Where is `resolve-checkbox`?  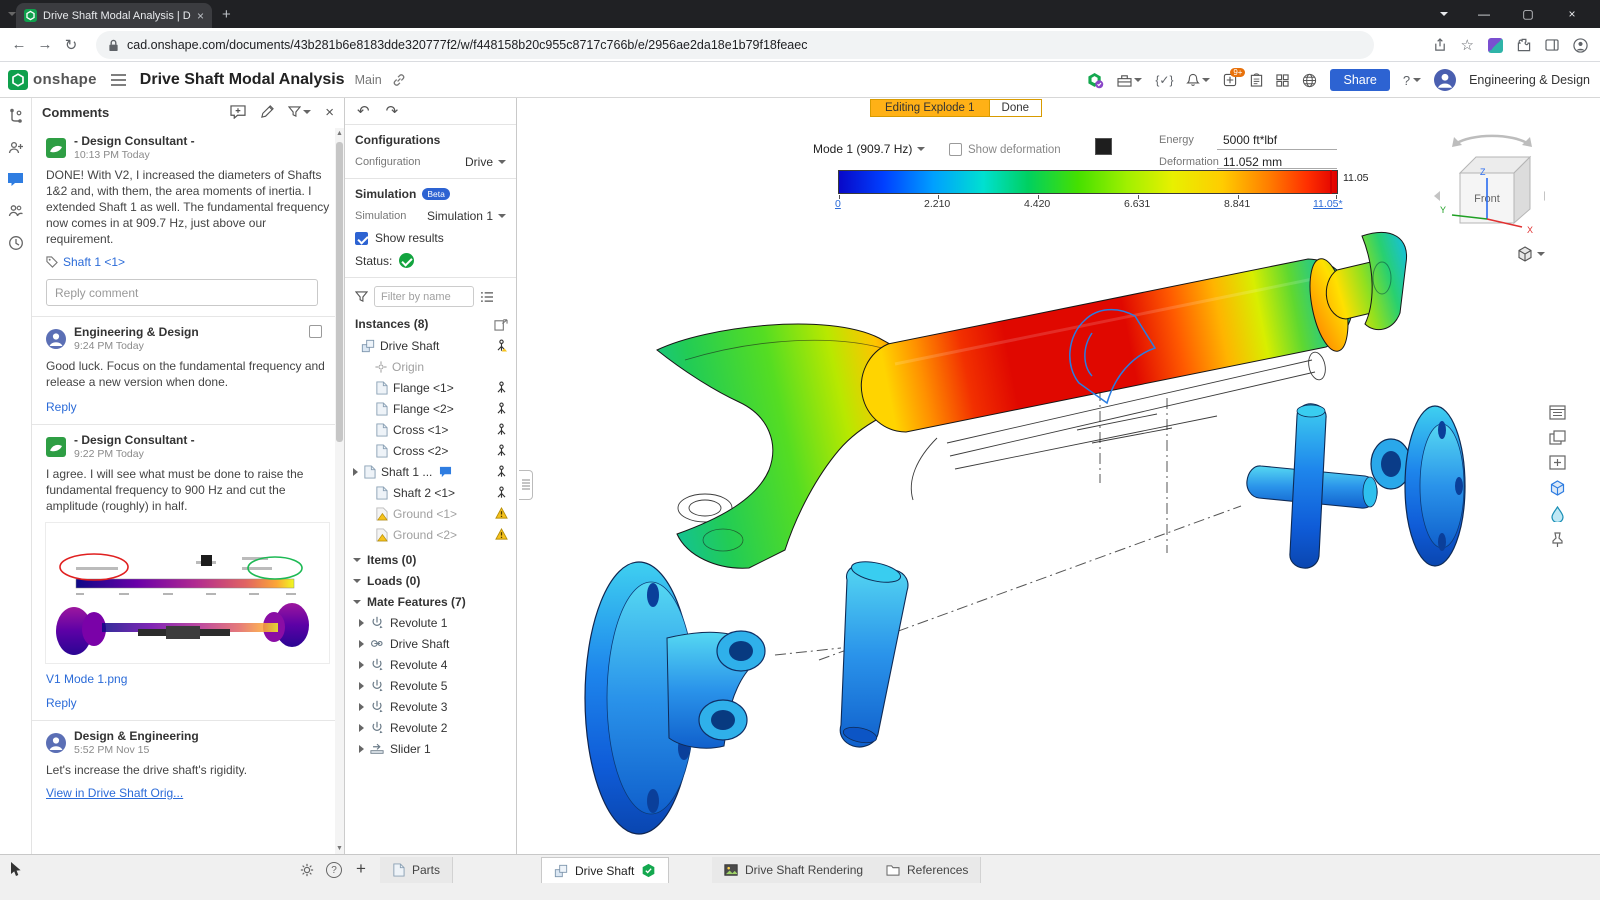
resolve-checkbox is located at coordinates (315, 331).